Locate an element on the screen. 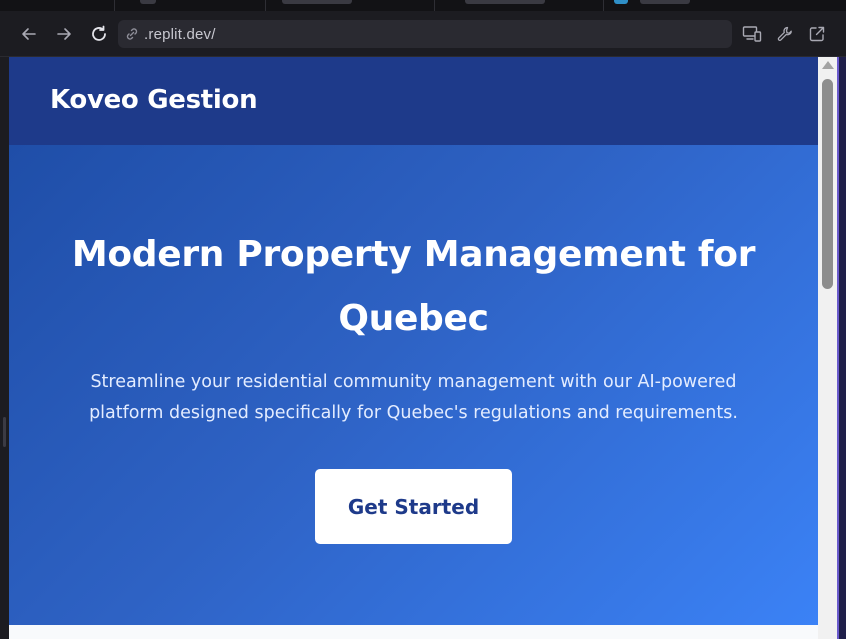 The height and width of the screenshot is (639, 846). browser-toolbar: .replit.dev/ is located at coordinates (423, 34).